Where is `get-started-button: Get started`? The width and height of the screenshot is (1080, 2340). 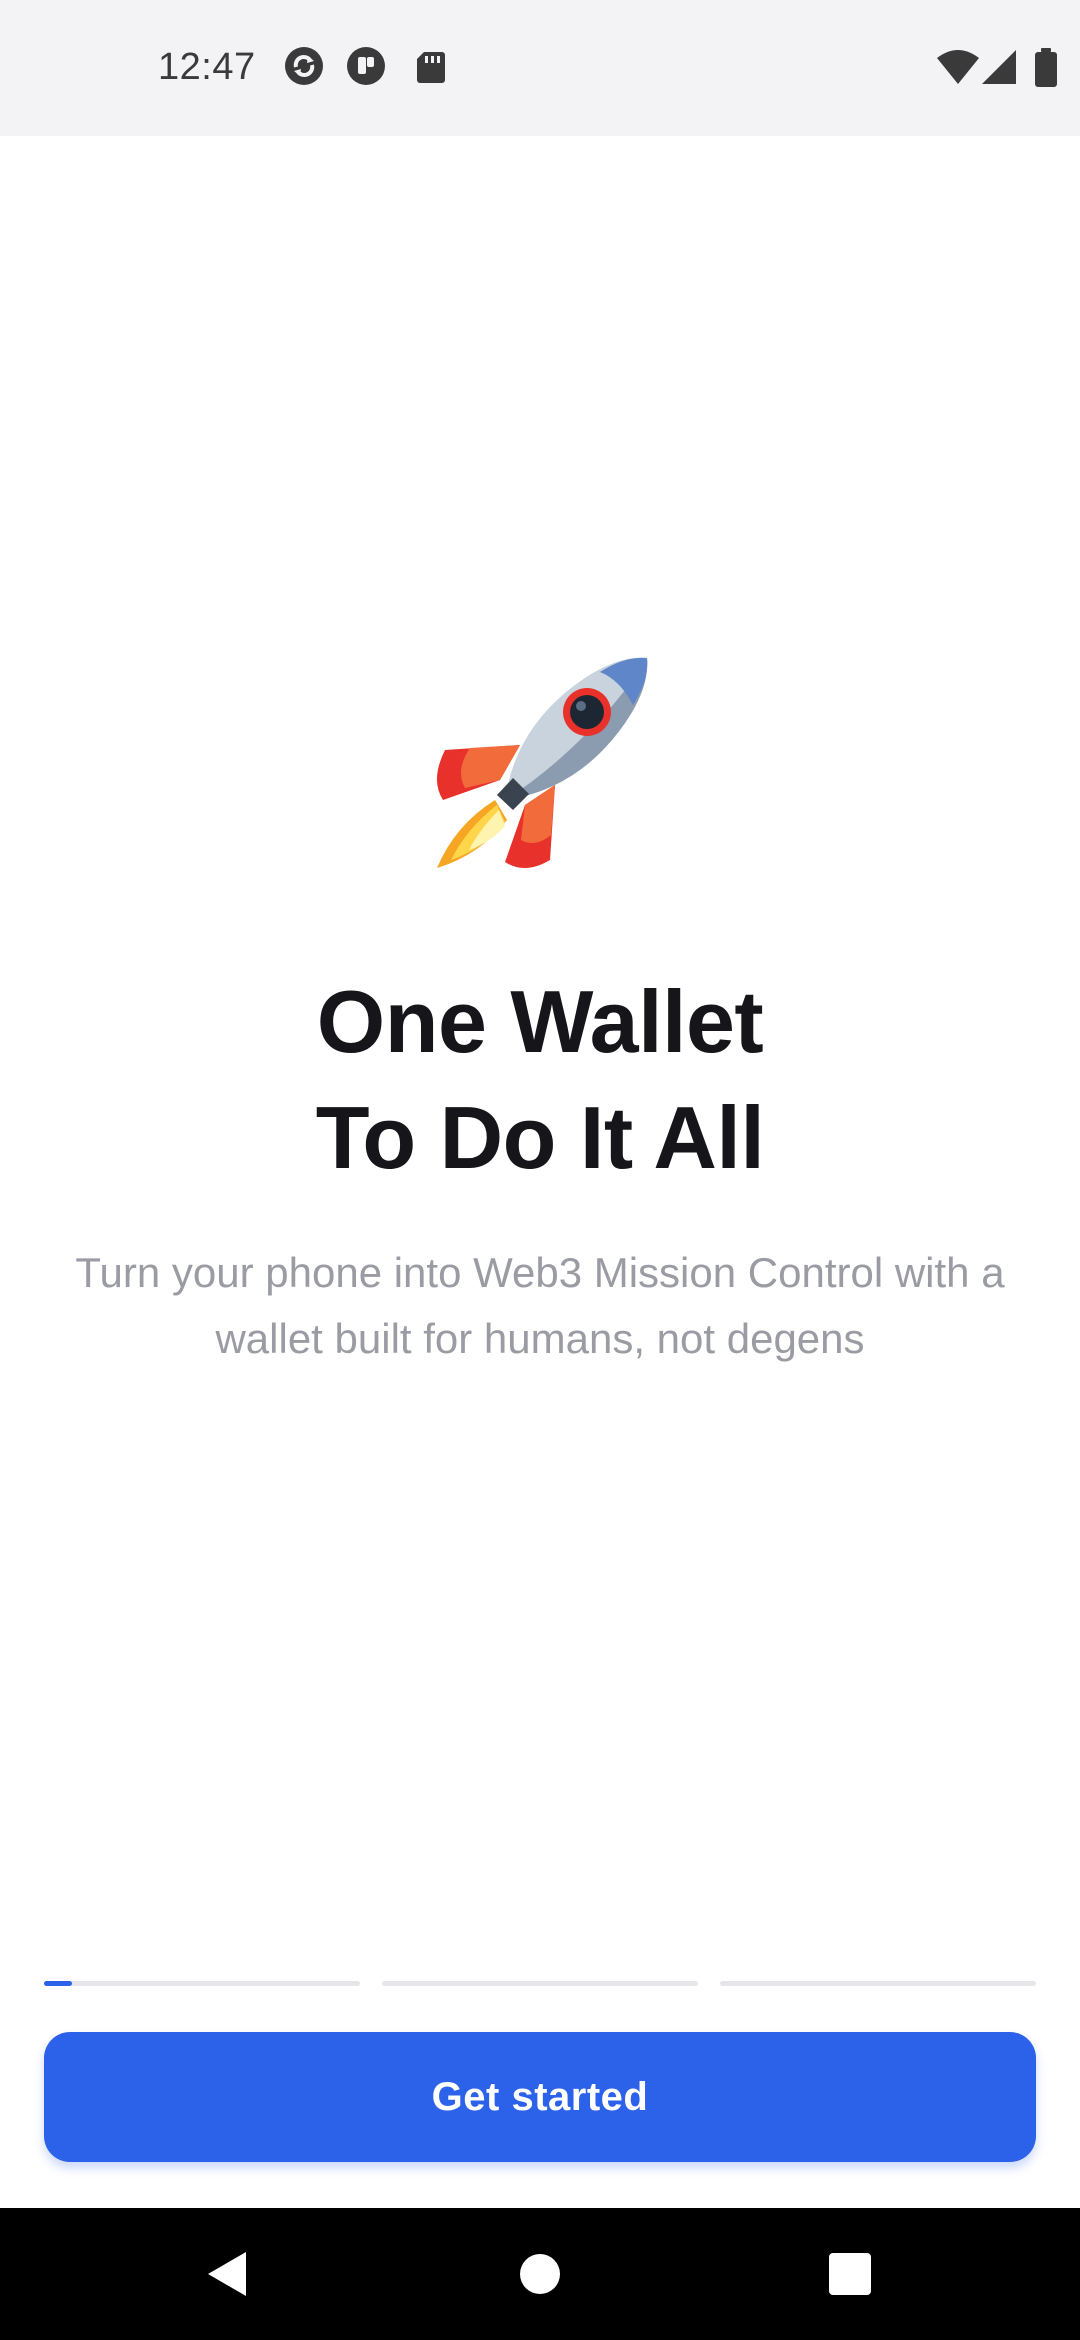 get-started-button: Get started is located at coordinates (540, 2097).